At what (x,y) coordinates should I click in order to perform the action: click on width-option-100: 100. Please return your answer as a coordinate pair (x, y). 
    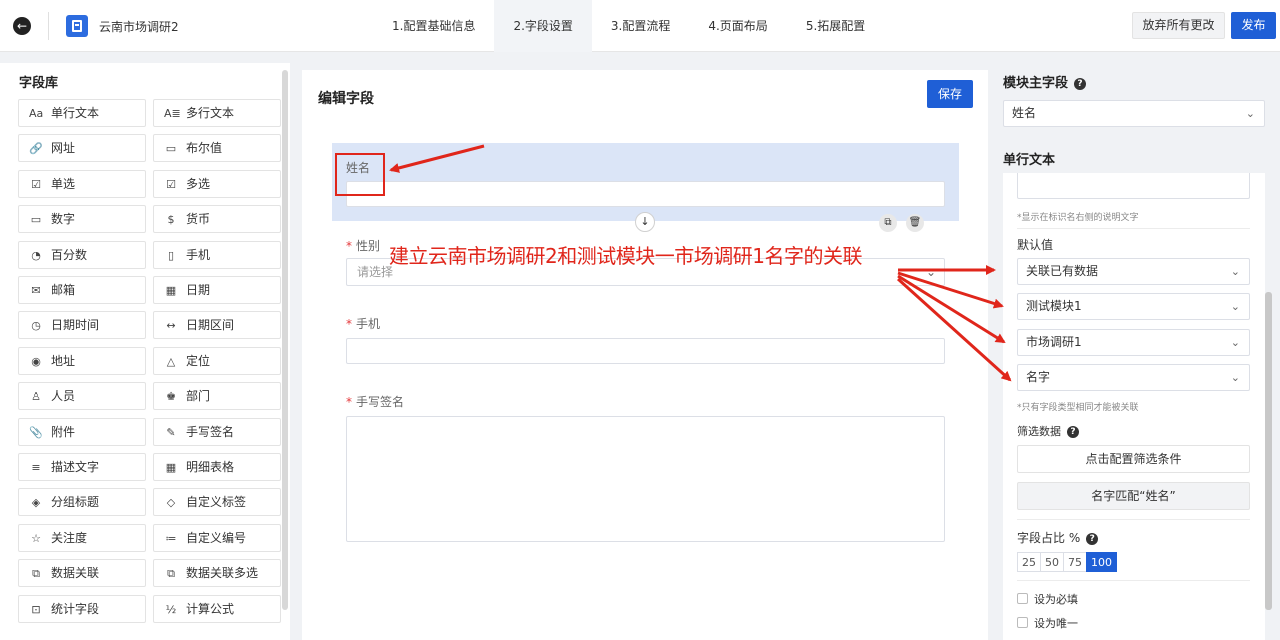
    Looking at the image, I should click on (1101, 562).